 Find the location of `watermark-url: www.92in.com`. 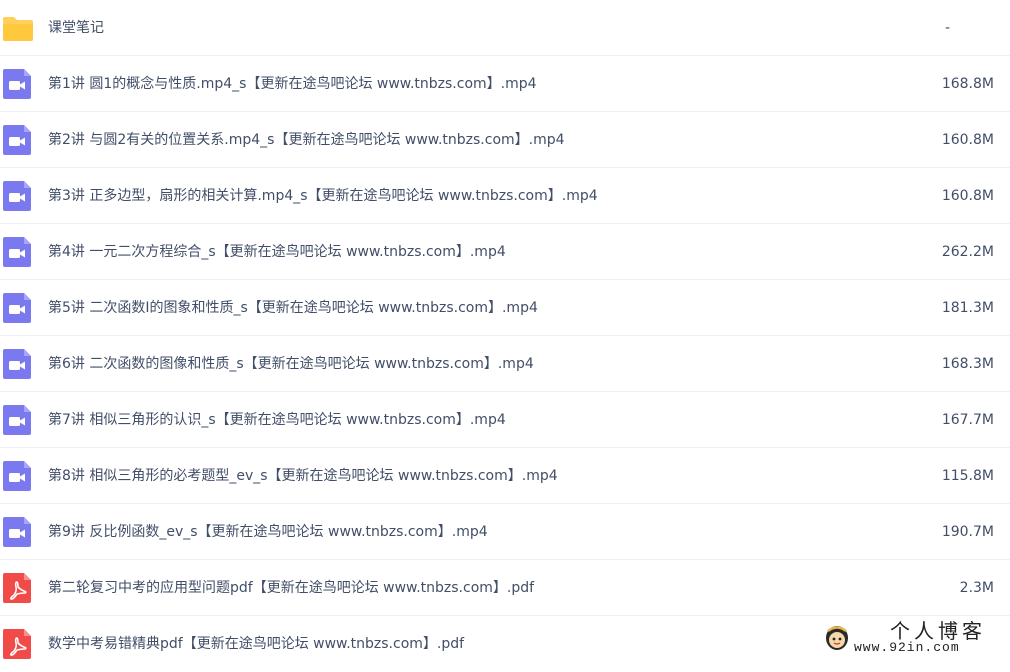

watermark-url: www.92in.com is located at coordinates (907, 647).